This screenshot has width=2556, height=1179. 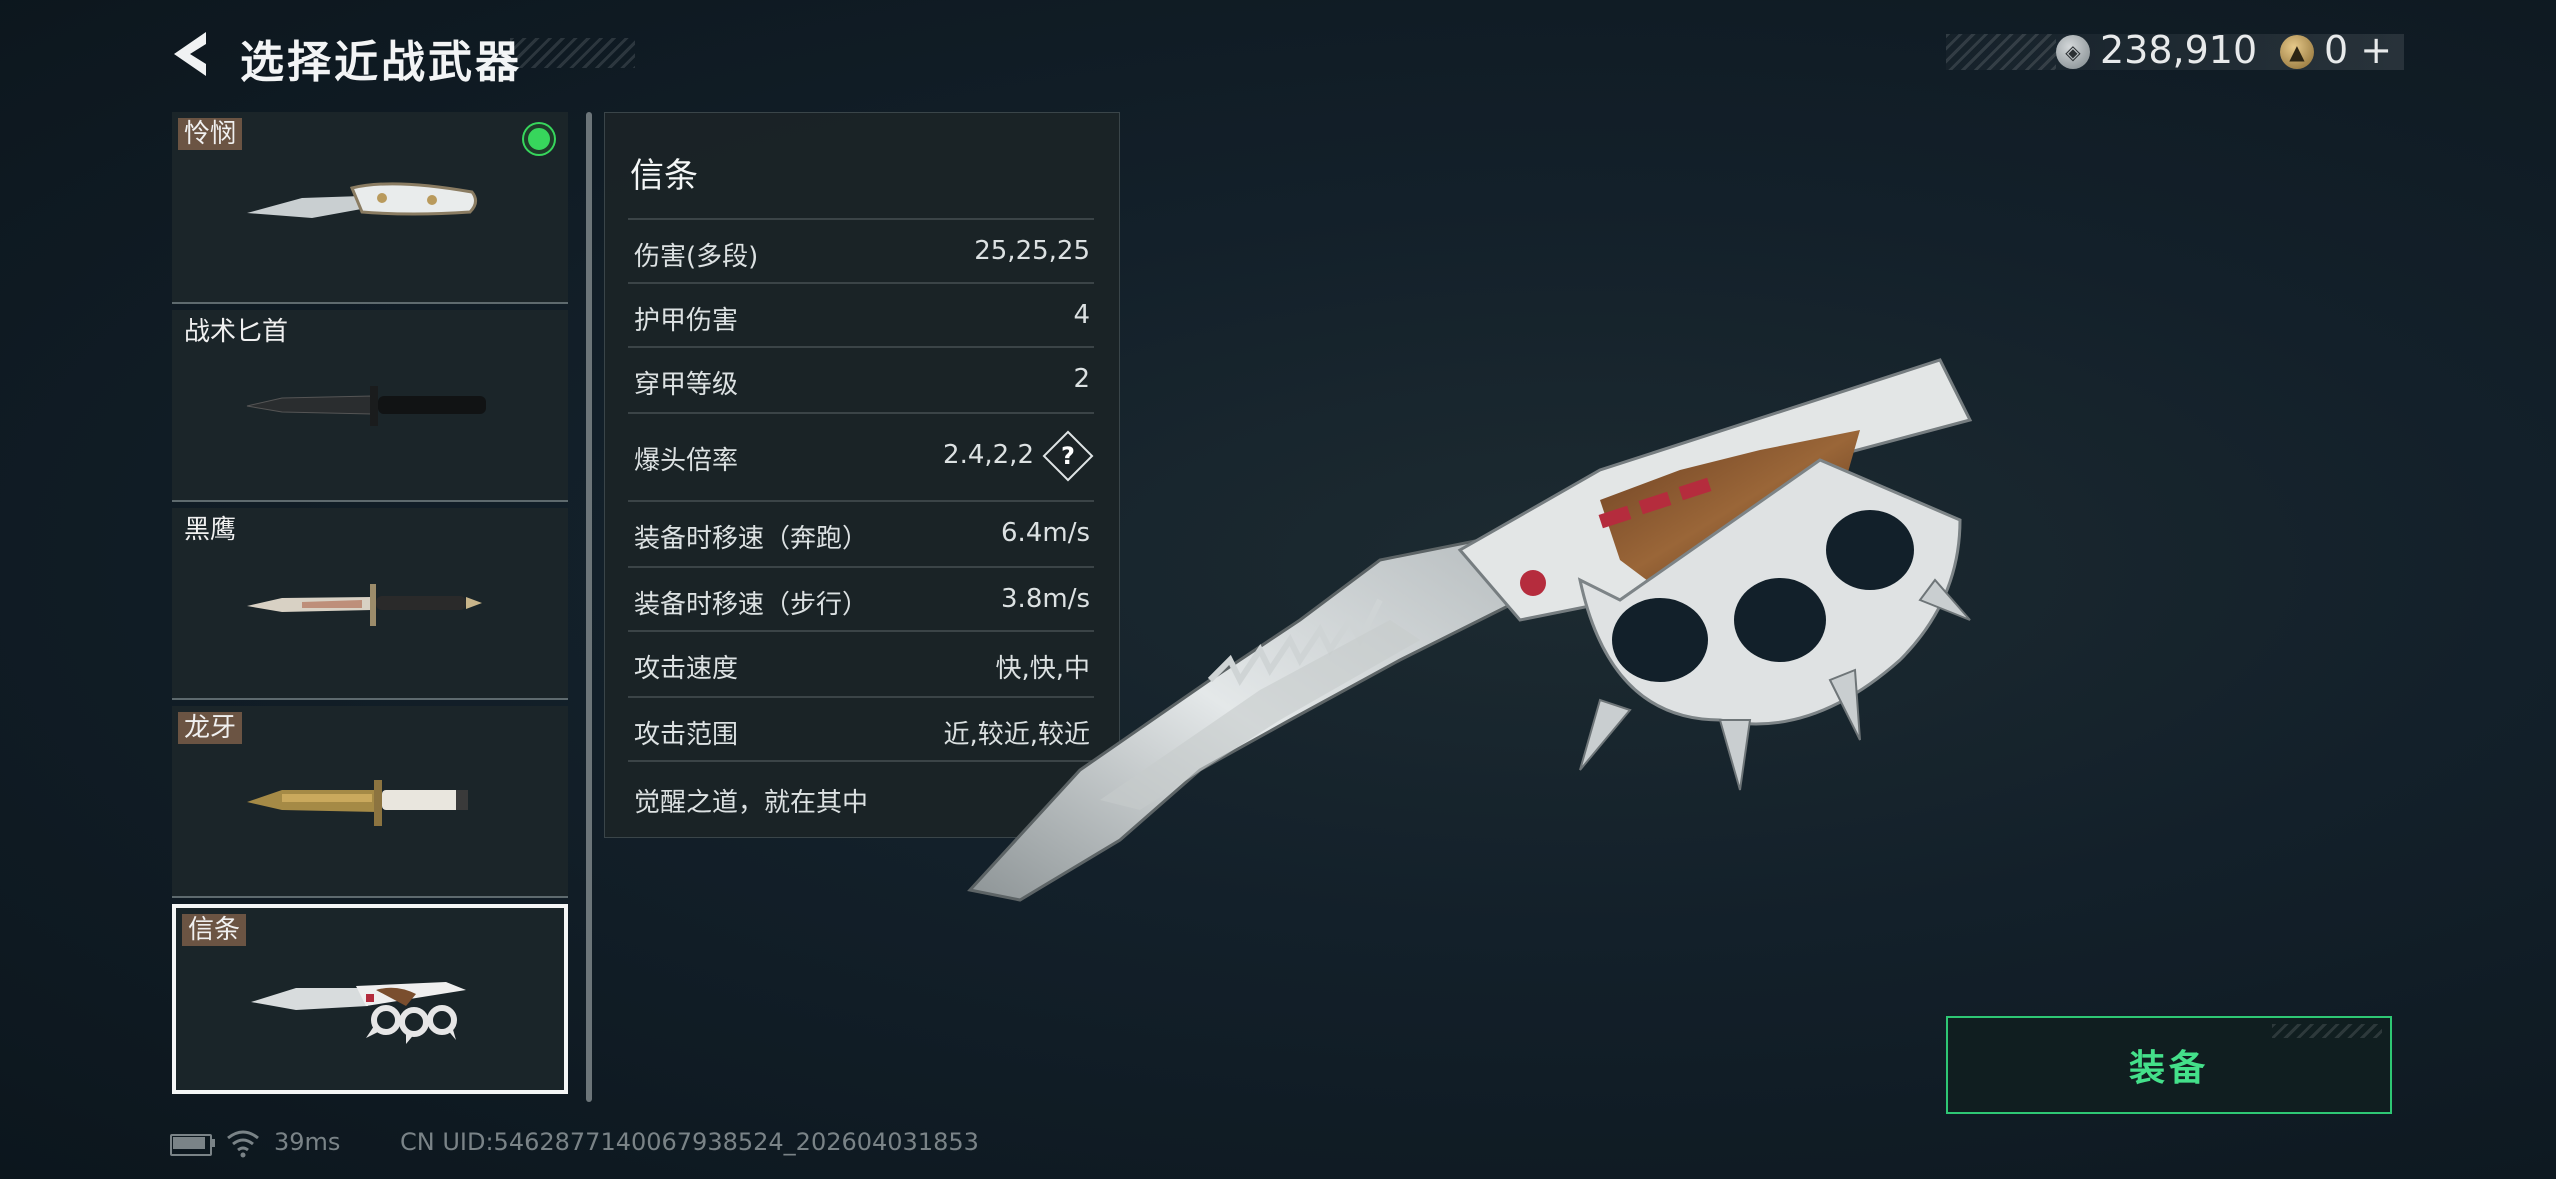 What do you see at coordinates (210, 728) in the screenshot?
I see `weapon-name: 龙牙` at bounding box center [210, 728].